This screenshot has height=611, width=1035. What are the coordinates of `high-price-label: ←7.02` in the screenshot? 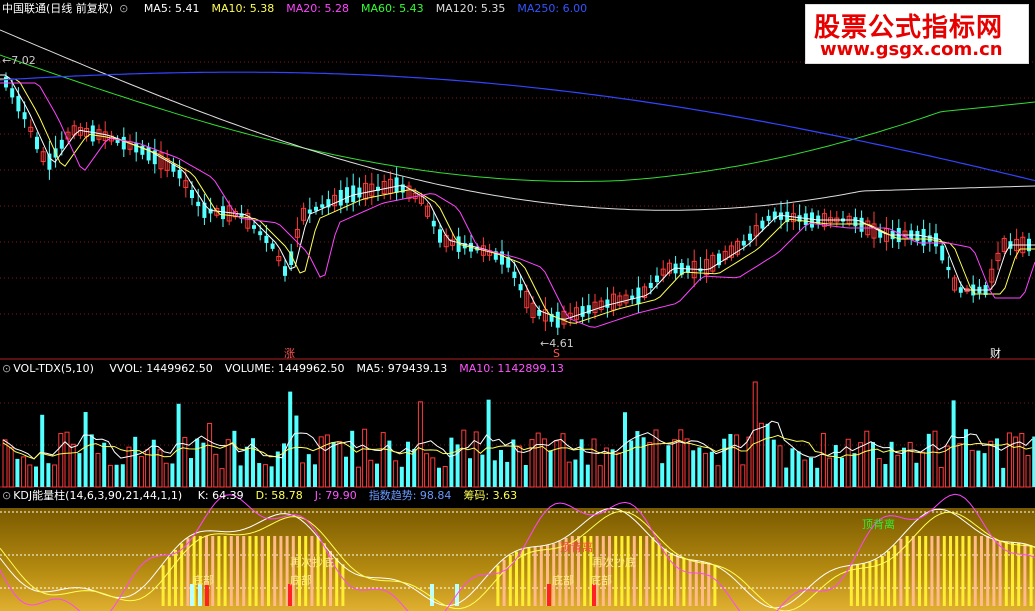 It's located at (19, 60).